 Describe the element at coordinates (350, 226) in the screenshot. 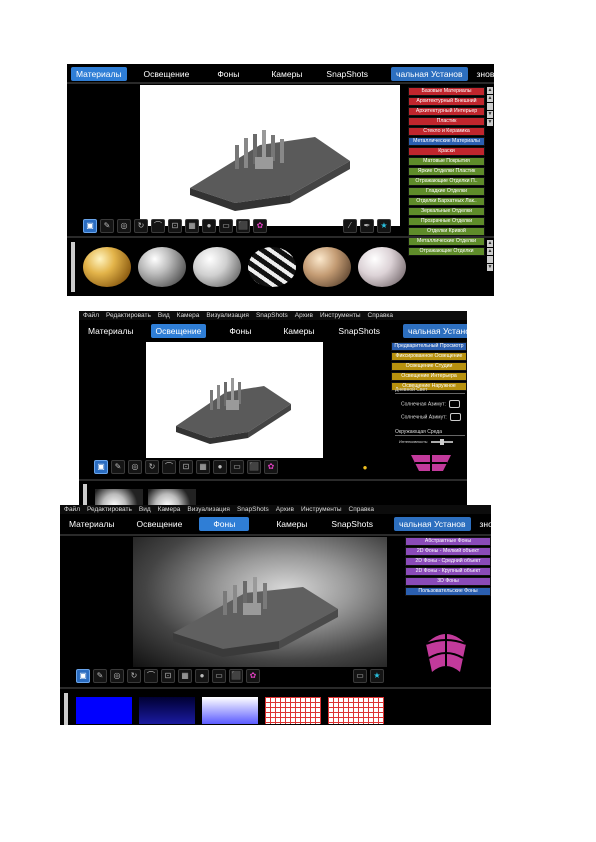

I see `eyedropper-icon: ⁄` at that location.